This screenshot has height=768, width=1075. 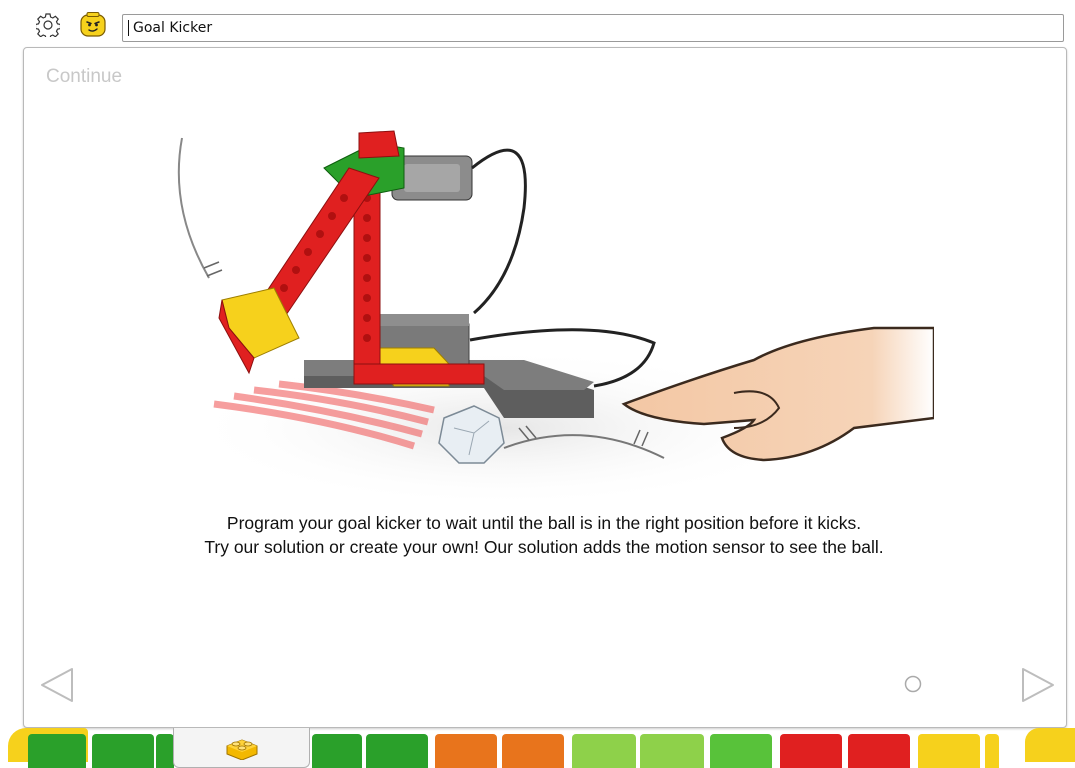 I want to click on palette-block-motor-dir, so click(x=123, y=751).